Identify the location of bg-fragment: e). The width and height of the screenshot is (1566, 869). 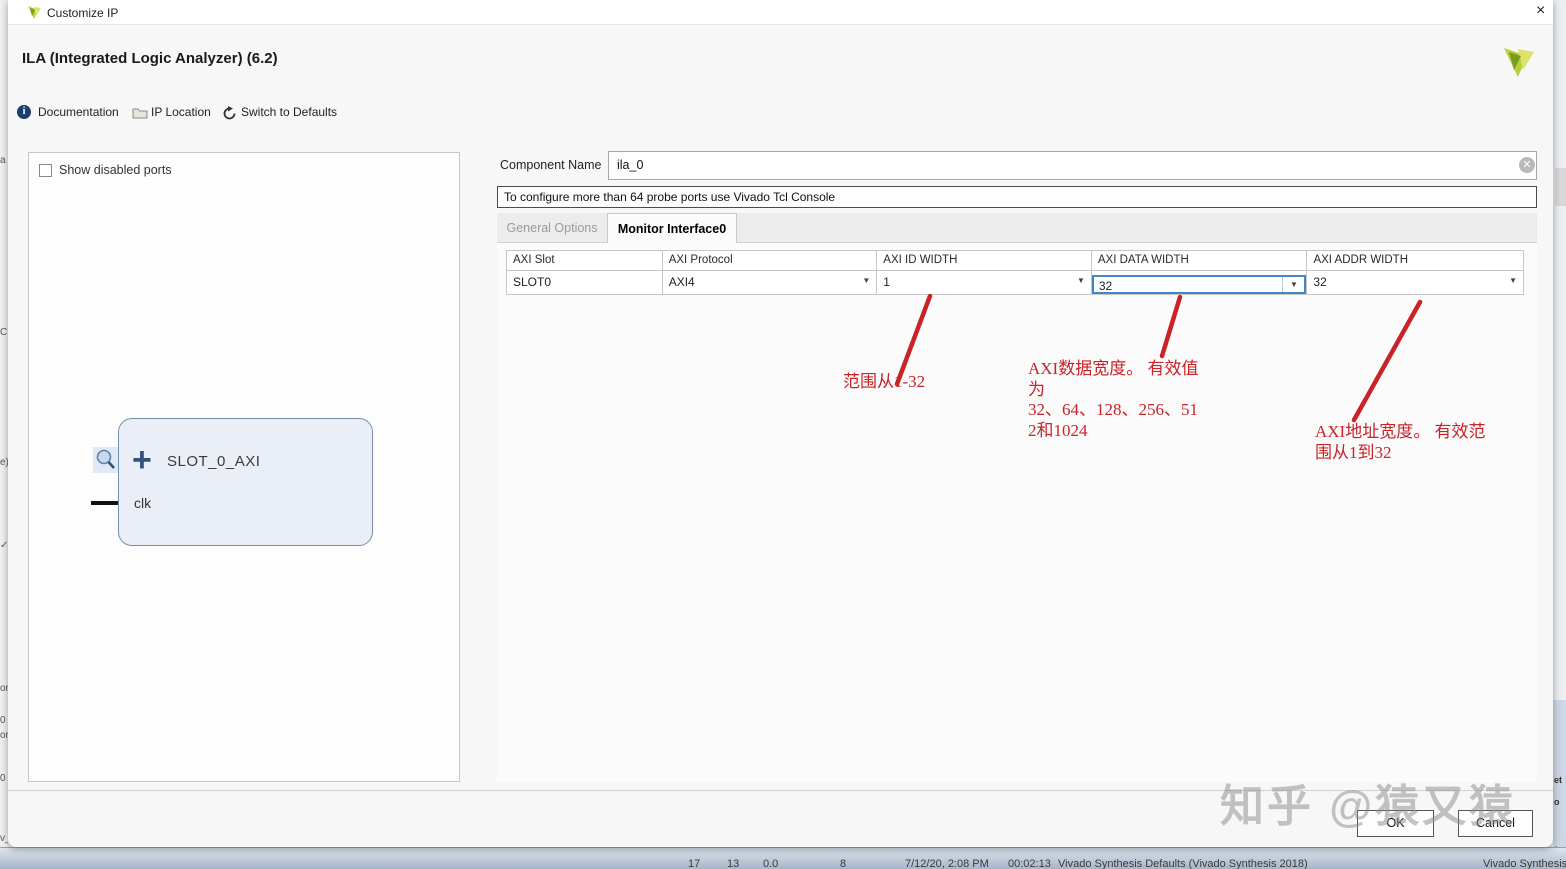
(4, 462).